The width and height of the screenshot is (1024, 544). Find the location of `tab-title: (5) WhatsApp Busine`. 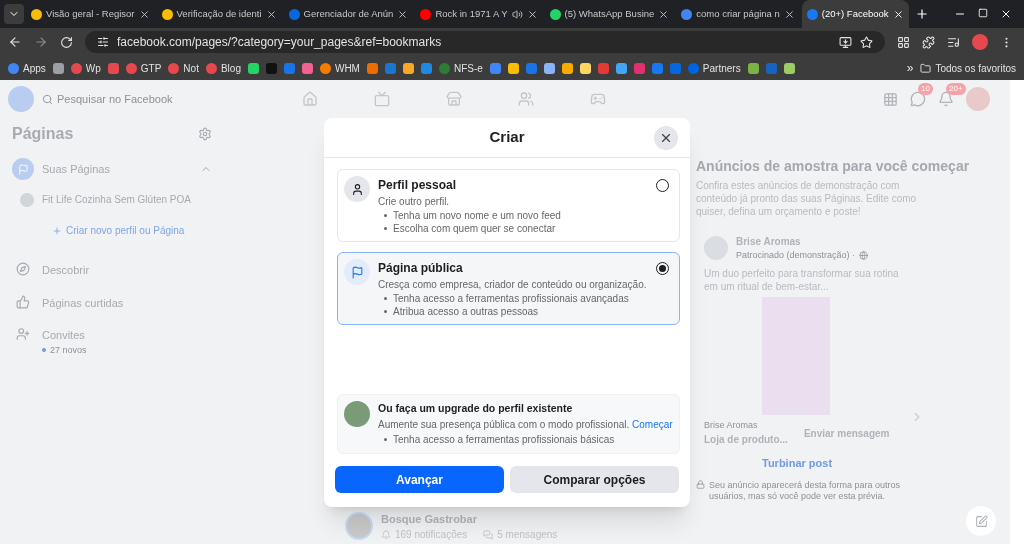

tab-title: (5) WhatsApp Busine is located at coordinates (609, 13).